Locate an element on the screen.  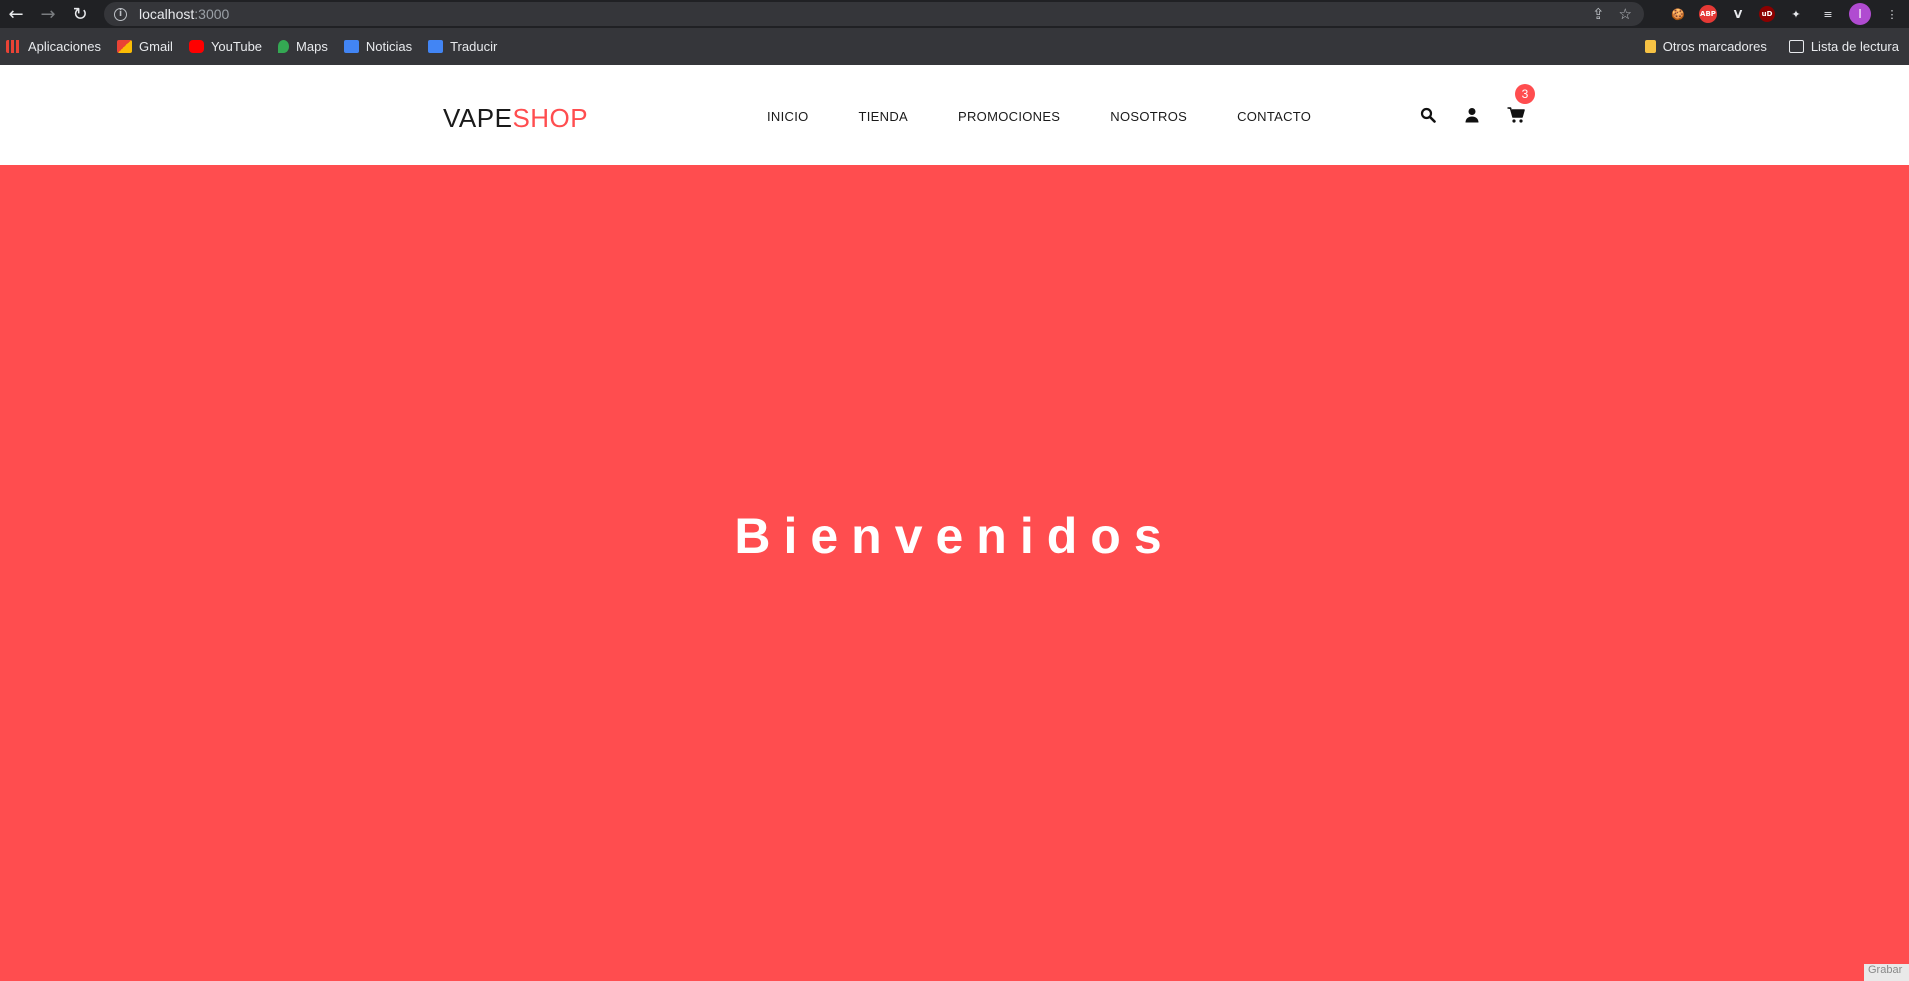
gmail-icon is located at coordinates (124, 46).